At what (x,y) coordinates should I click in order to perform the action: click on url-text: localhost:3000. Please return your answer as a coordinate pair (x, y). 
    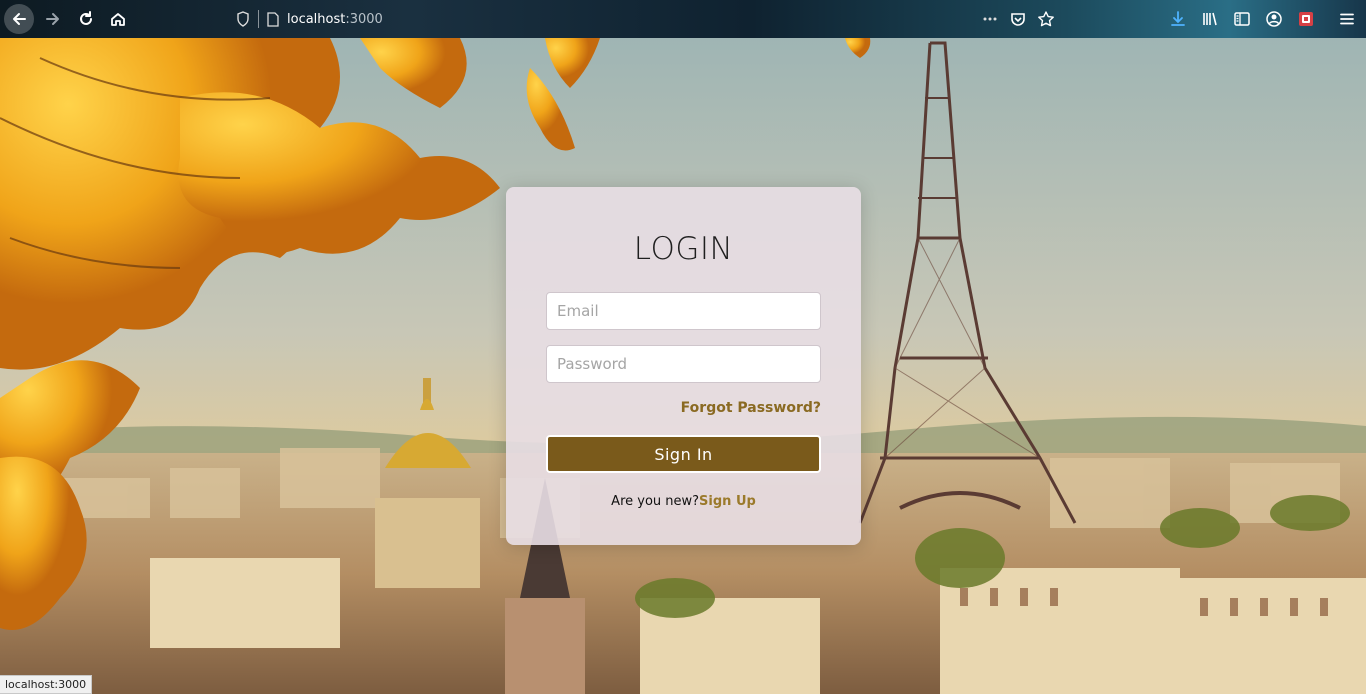
    Looking at the image, I should click on (335, 19).